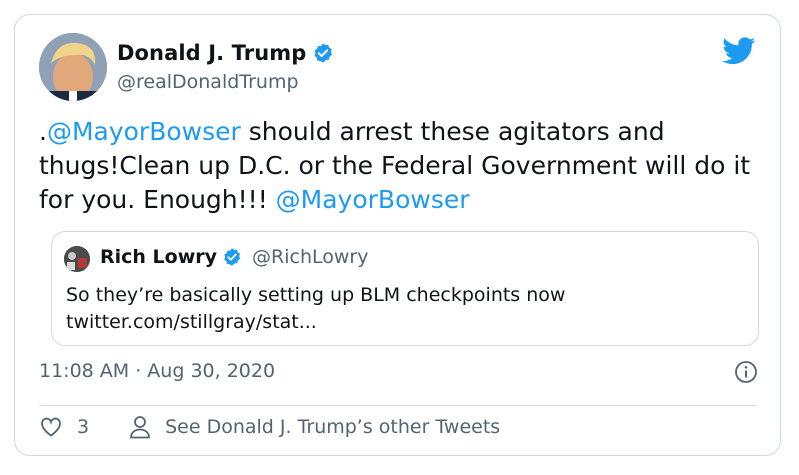 The width and height of the screenshot is (799, 475). I want to click on author-avatar, so click(73, 67).